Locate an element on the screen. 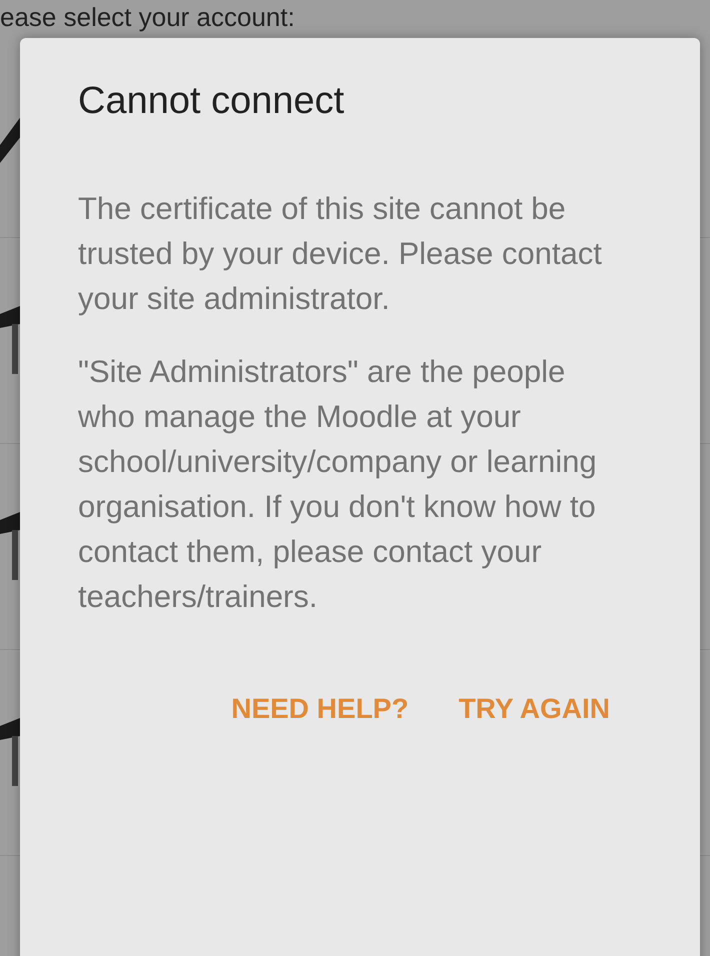 This screenshot has width=710, height=956. dialog-button: TRY AGAIN is located at coordinates (534, 709).